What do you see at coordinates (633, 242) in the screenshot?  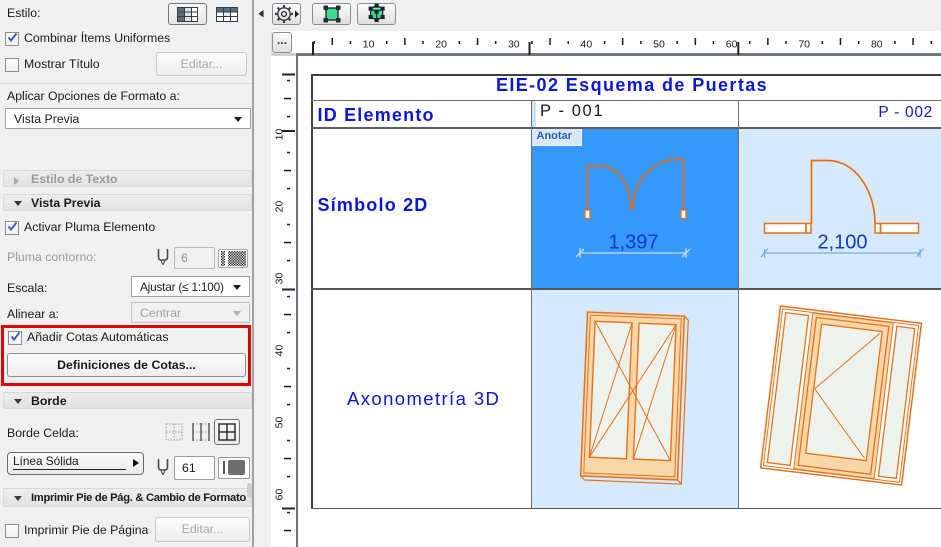 I see `svg-text: 1,397` at bounding box center [633, 242].